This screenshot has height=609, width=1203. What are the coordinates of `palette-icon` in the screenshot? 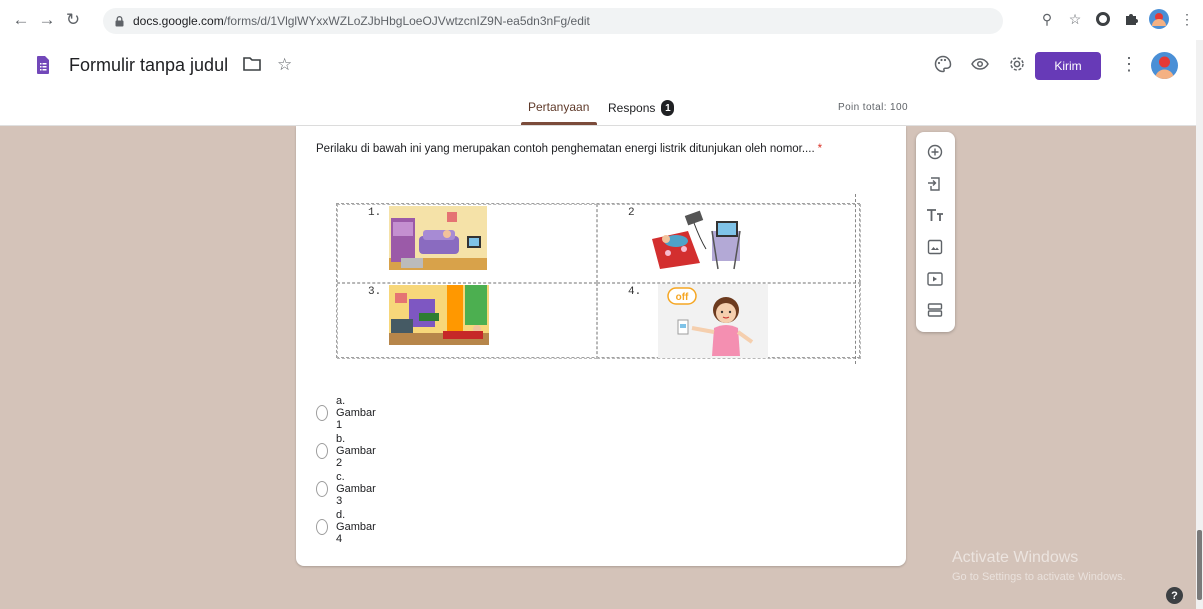 It's located at (943, 64).